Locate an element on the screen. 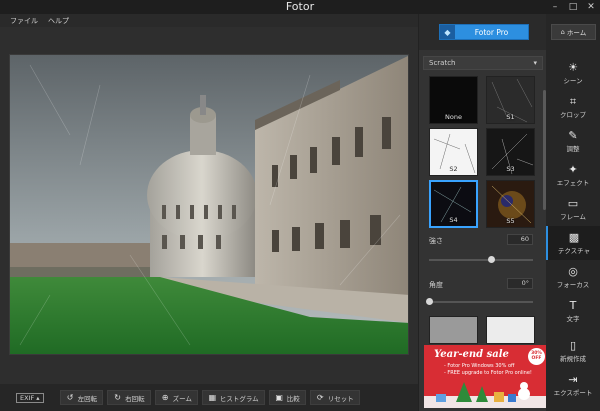 The width and height of the screenshot is (600, 411). menu-file: ファイル is located at coordinates (24, 21).